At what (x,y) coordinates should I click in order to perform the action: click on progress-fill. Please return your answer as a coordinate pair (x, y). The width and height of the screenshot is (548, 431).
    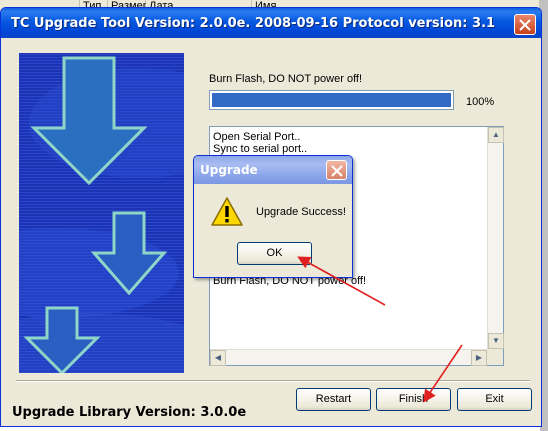
    Looking at the image, I should click on (331, 100).